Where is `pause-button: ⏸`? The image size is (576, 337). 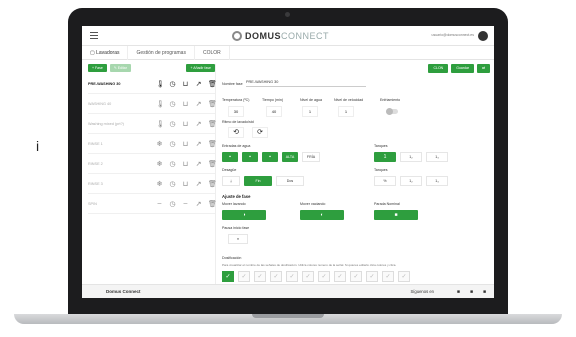
pause-button: ⏸ is located at coordinates (238, 239).